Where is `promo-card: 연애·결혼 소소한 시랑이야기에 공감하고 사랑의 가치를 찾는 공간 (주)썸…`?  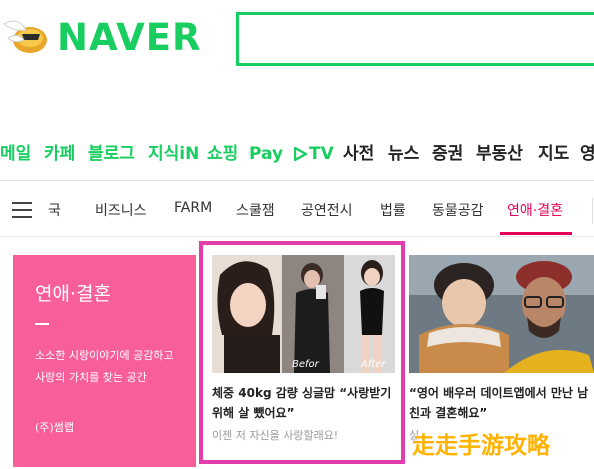 promo-card: 연애·결혼 소소한 시랑이야기에 공감하고 사랑의 가치를 찾는 공간 (주)썸… is located at coordinates (104, 361).